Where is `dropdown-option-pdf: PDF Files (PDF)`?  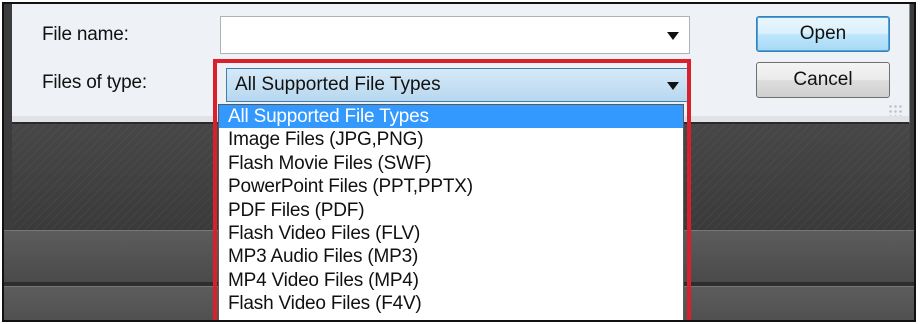
dropdown-option-pdf: PDF Files (PDF) is located at coordinates (451, 210).